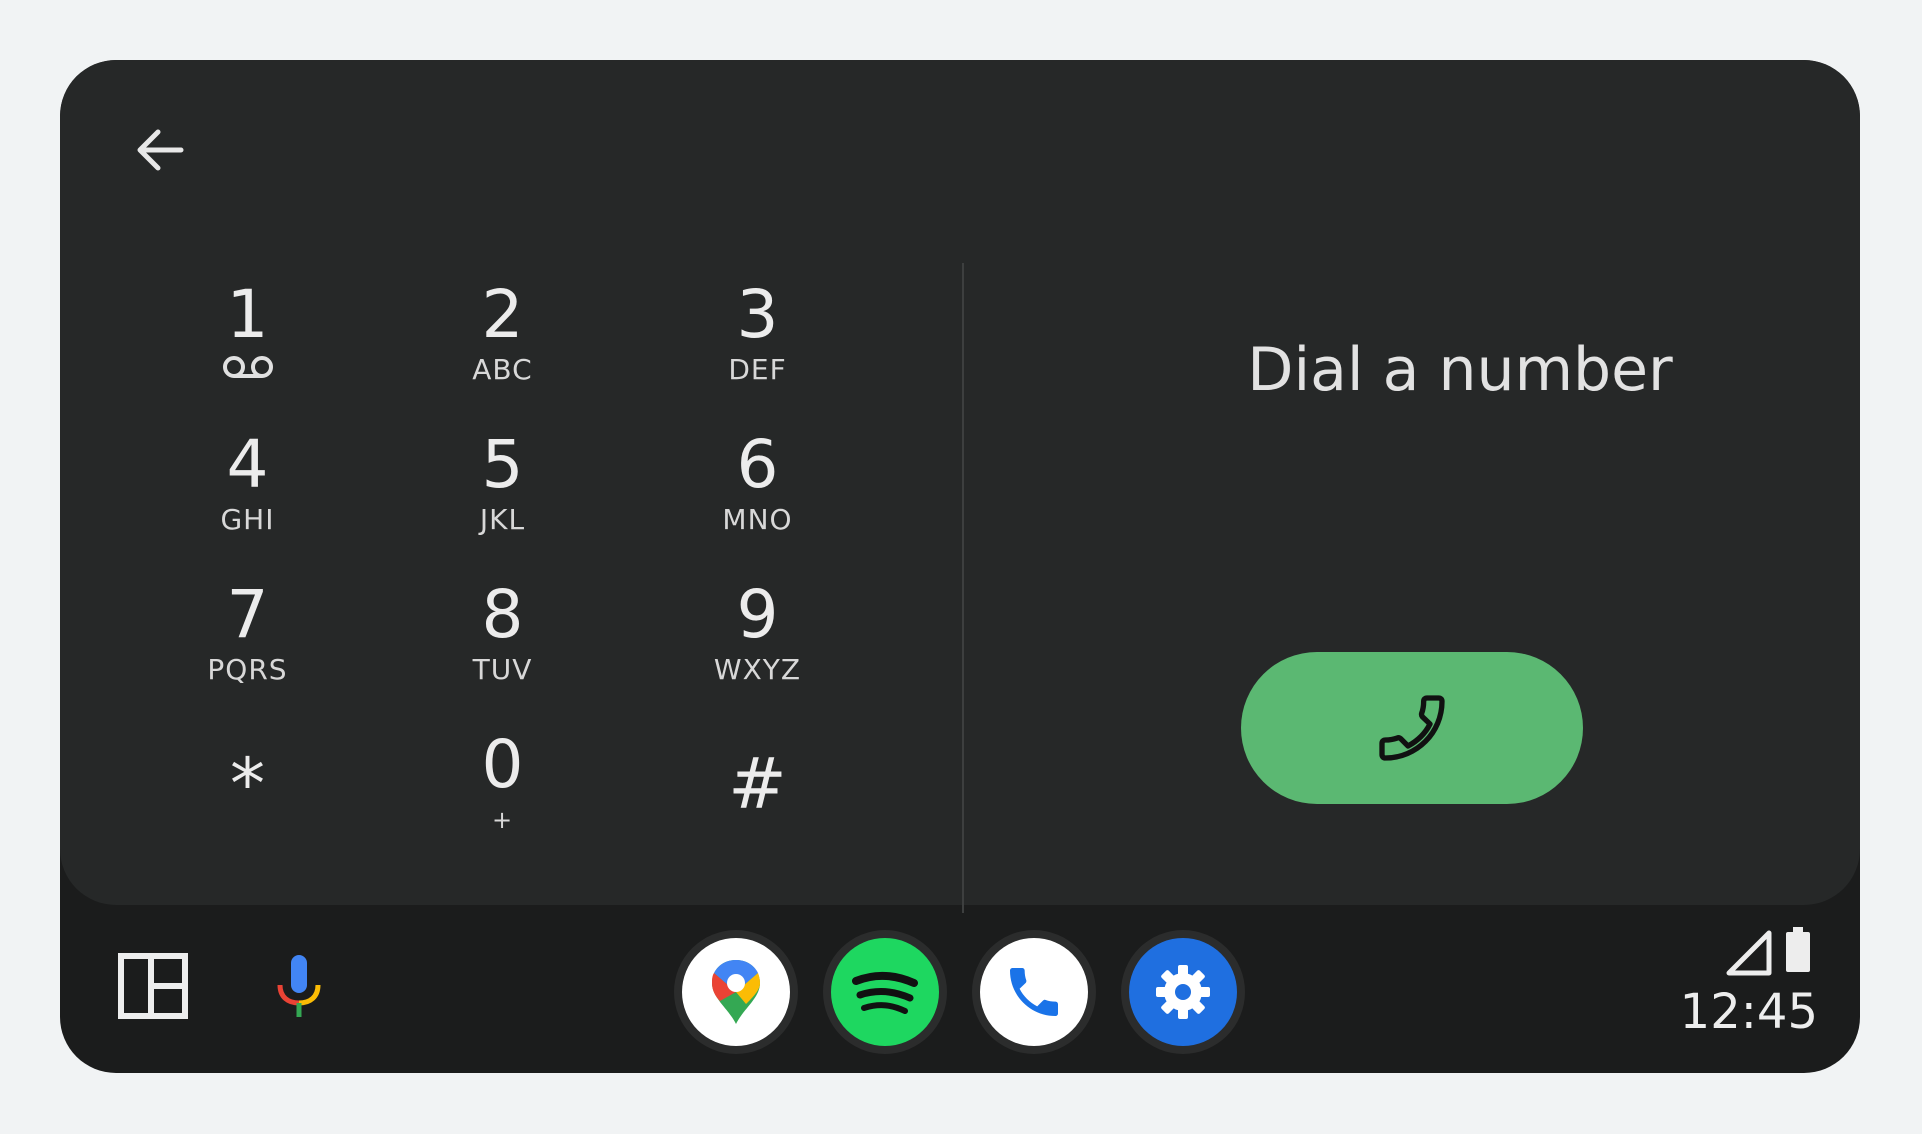 The image size is (1922, 1134). Describe the element at coordinates (247, 519) in the screenshot. I see `key-letters: GHI` at that location.